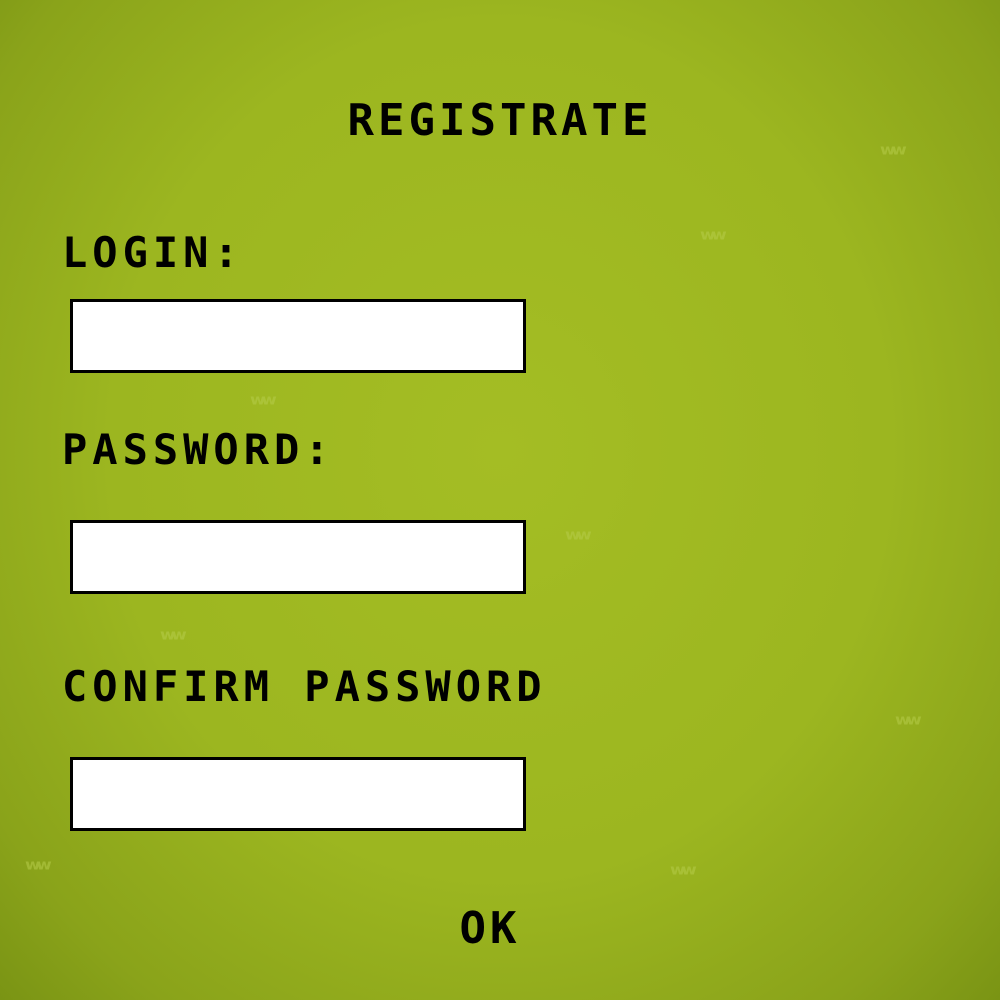 The height and width of the screenshot is (1000, 1000). I want to click on confirm-password-input, so click(298, 794).